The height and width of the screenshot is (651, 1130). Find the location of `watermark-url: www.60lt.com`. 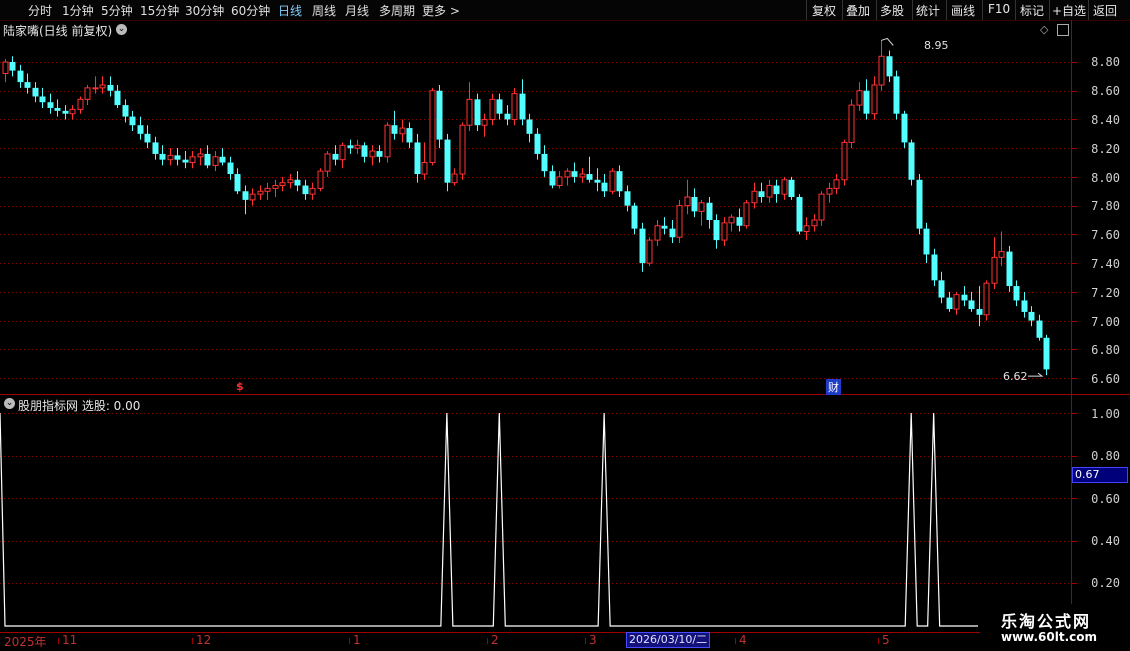

watermark-url: www.60lt.com is located at coordinates (1049, 637).